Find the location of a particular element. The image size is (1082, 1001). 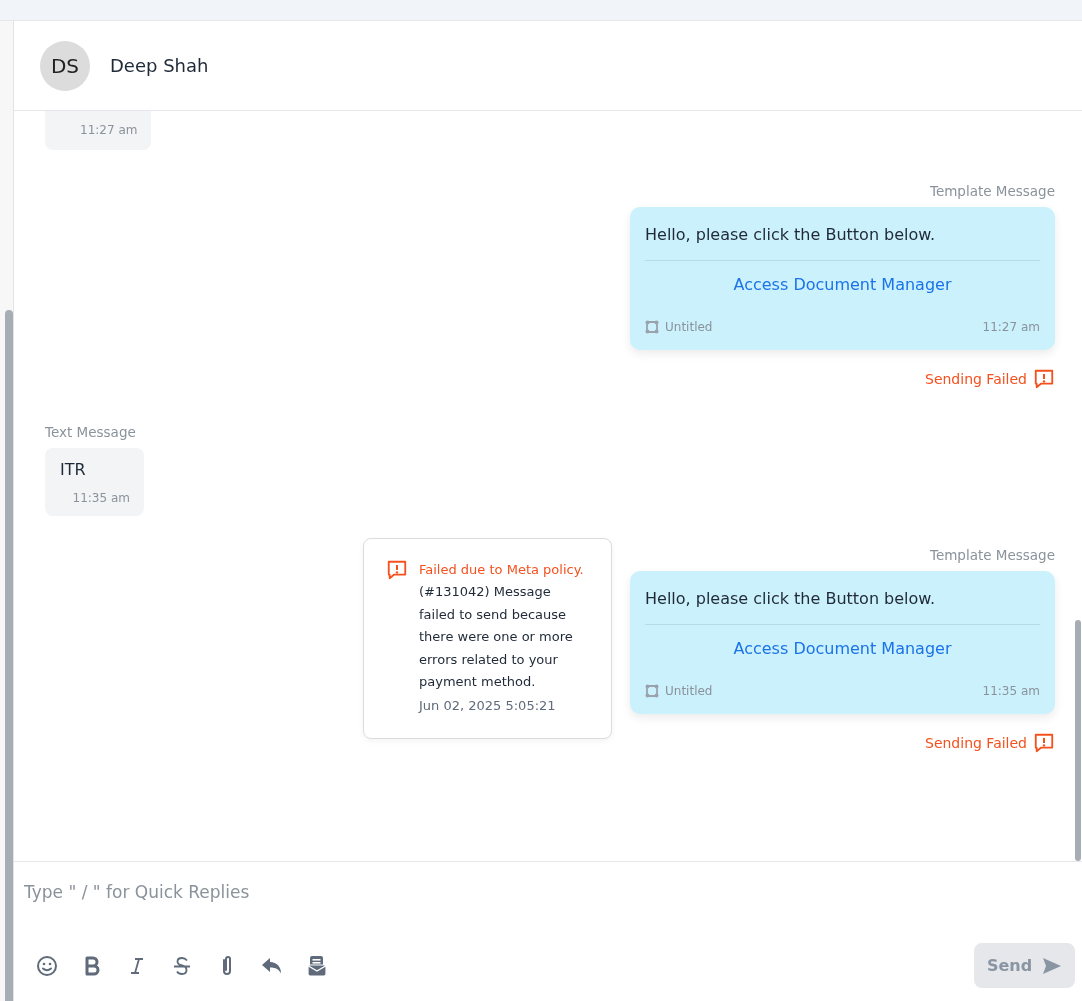

error-title: Failed due to Meta policy. is located at coordinates (502, 570).